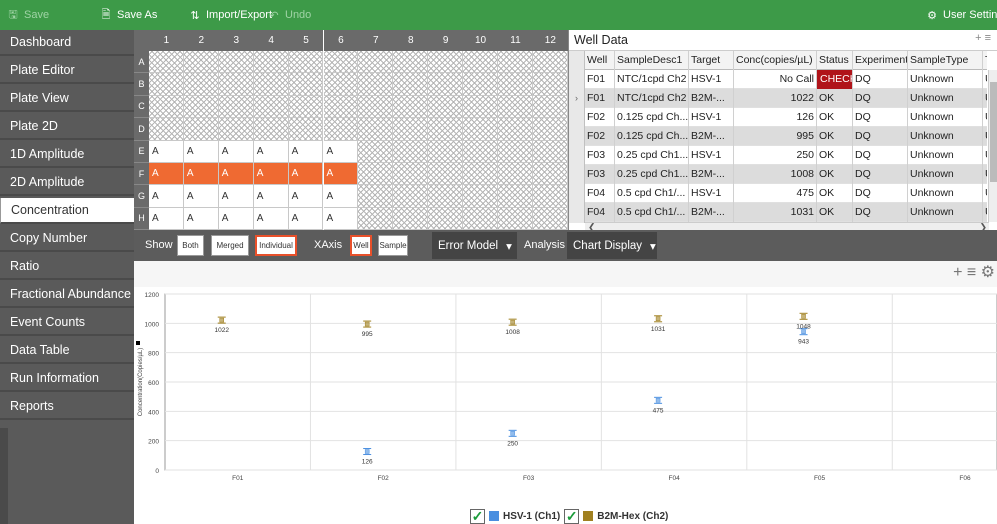  What do you see at coordinates (775, 60) in the screenshot?
I see `column-header: Conc(copies/µL)` at bounding box center [775, 60].